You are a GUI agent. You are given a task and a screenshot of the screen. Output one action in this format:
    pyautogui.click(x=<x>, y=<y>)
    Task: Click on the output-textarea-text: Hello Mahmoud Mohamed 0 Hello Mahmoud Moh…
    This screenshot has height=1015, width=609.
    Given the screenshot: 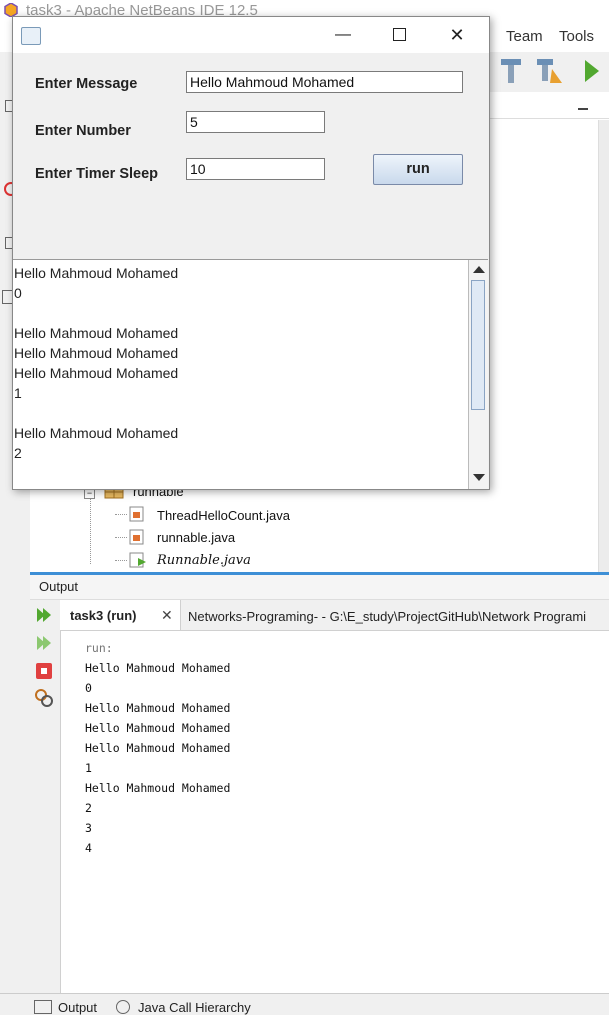 What is the action you would take?
    pyautogui.click(x=96, y=363)
    